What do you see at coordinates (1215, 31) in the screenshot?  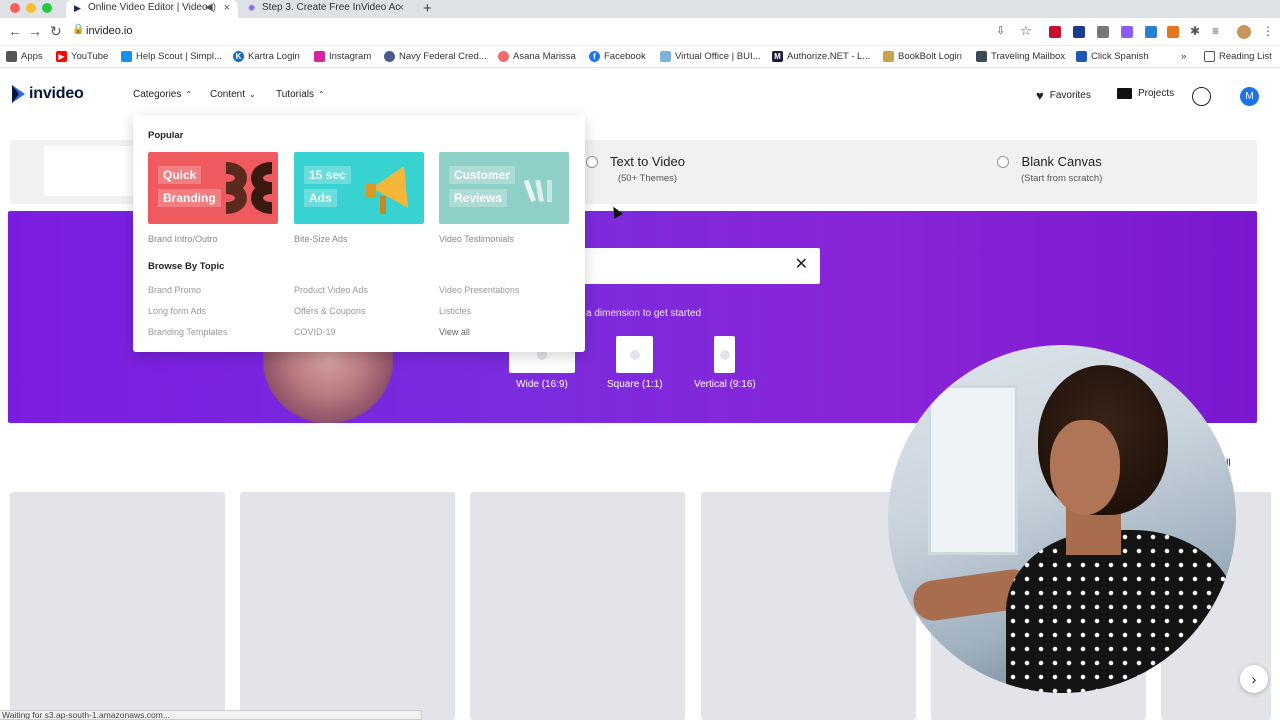 I see `media-icon: ≡` at bounding box center [1215, 31].